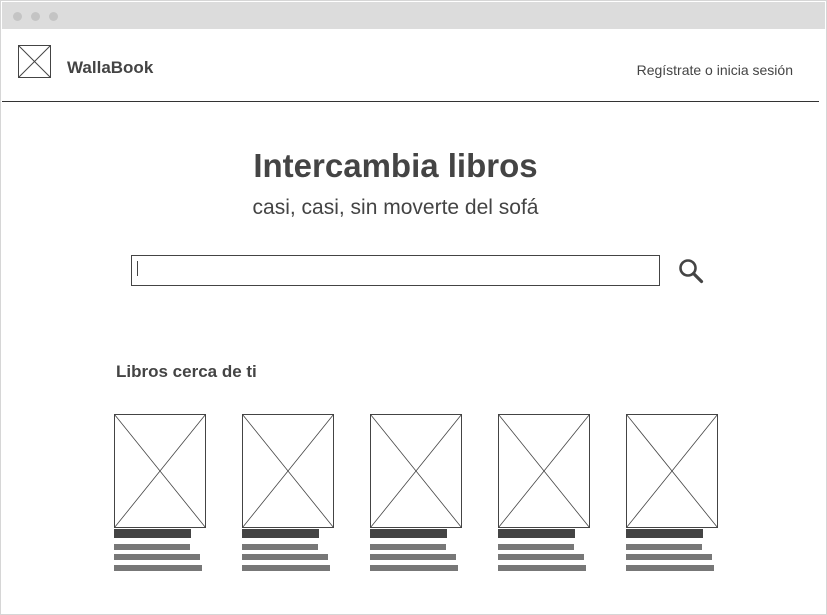 The width and height of the screenshot is (827, 615). Describe the element at coordinates (35, 16) in the screenshot. I see `window-minimize-dot` at that location.